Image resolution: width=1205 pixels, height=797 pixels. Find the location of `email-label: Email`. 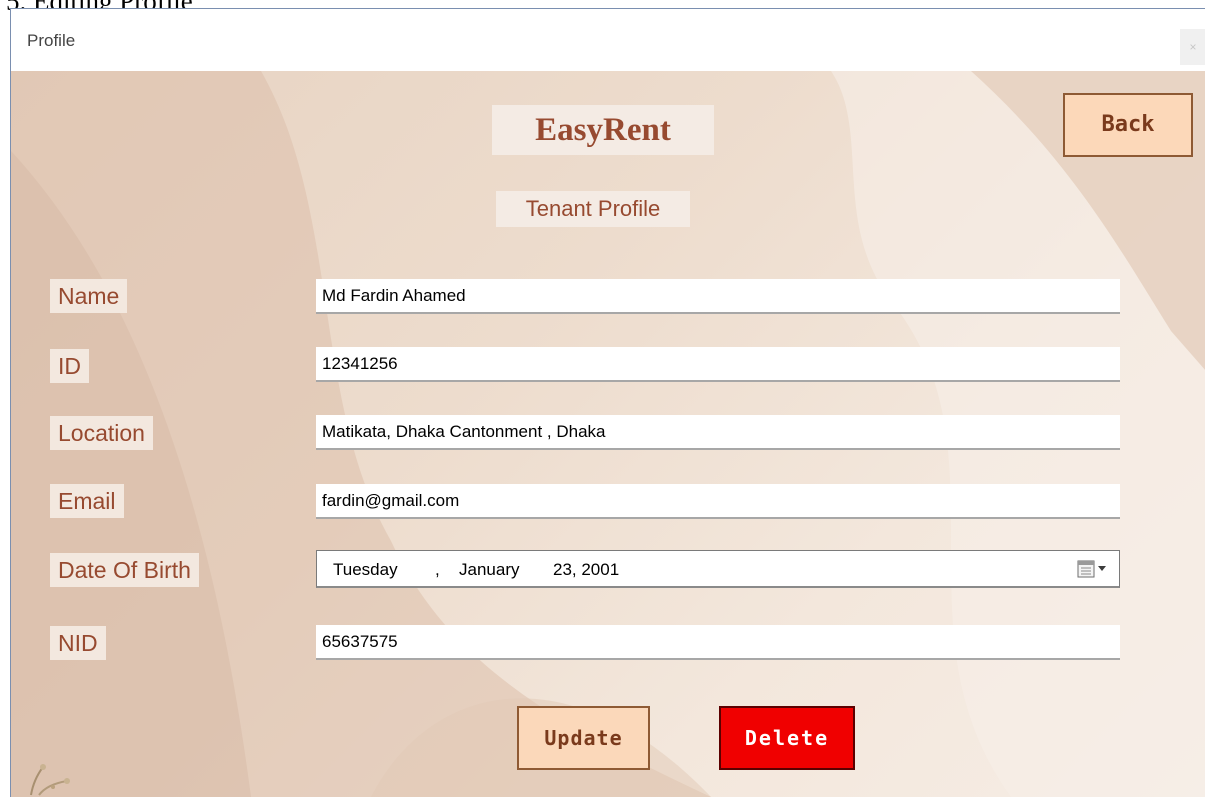

email-label: Email is located at coordinates (87, 501).